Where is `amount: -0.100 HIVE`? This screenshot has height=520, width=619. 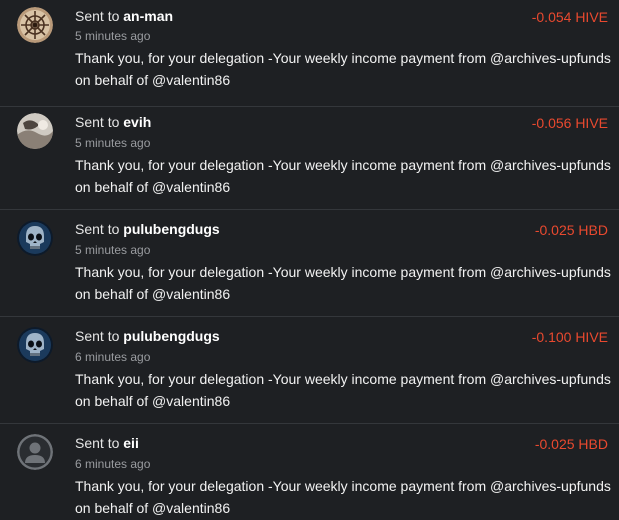
amount: -0.100 HIVE is located at coordinates (569, 337).